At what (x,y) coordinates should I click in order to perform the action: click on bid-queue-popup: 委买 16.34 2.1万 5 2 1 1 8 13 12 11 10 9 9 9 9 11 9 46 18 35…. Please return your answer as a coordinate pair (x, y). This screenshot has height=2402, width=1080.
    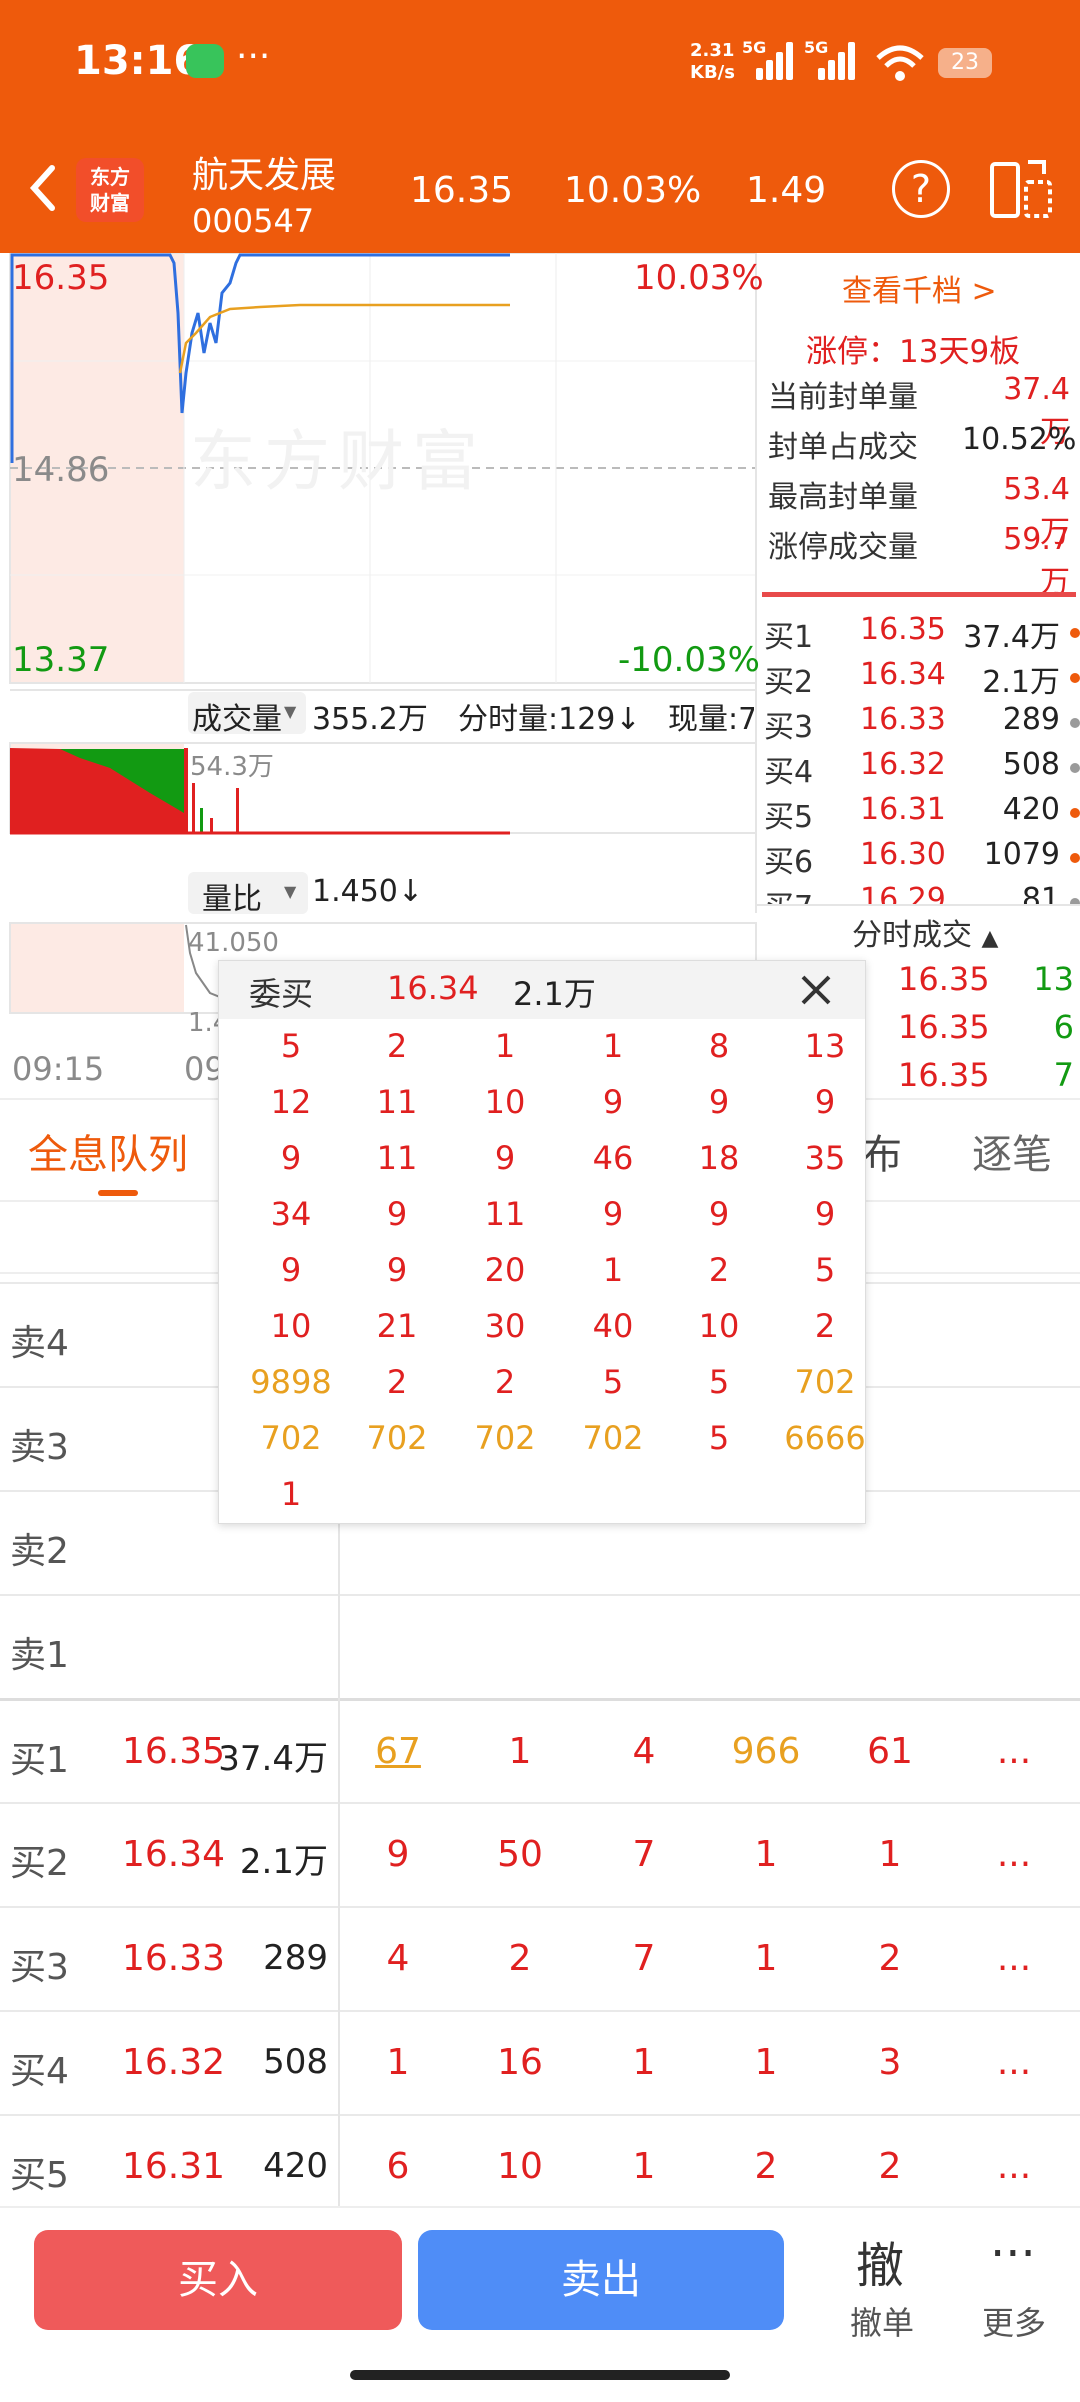
    Looking at the image, I should click on (542, 1242).